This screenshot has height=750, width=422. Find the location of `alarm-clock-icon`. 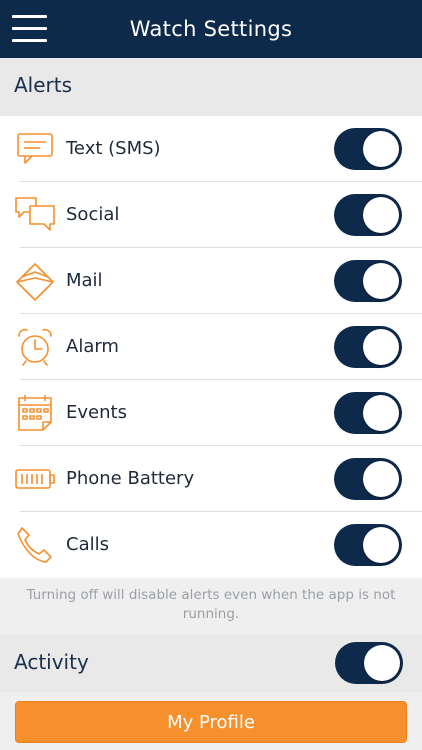

alarm-clock-icon is located at coordinates (35, 347).